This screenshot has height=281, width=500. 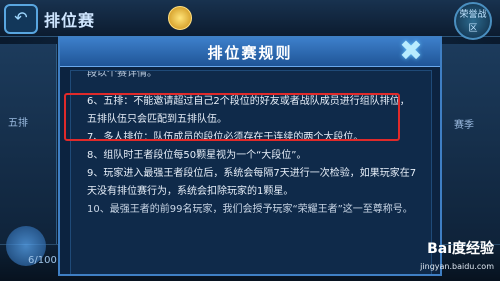 What do you see at coordinates (250, 209) in the screenshot?
I see `rule-line: 10、最强王者的前99名玩家，我们会授予玩家“荣耀王者”这一至尊称号。` at bounding box center [250, 209].